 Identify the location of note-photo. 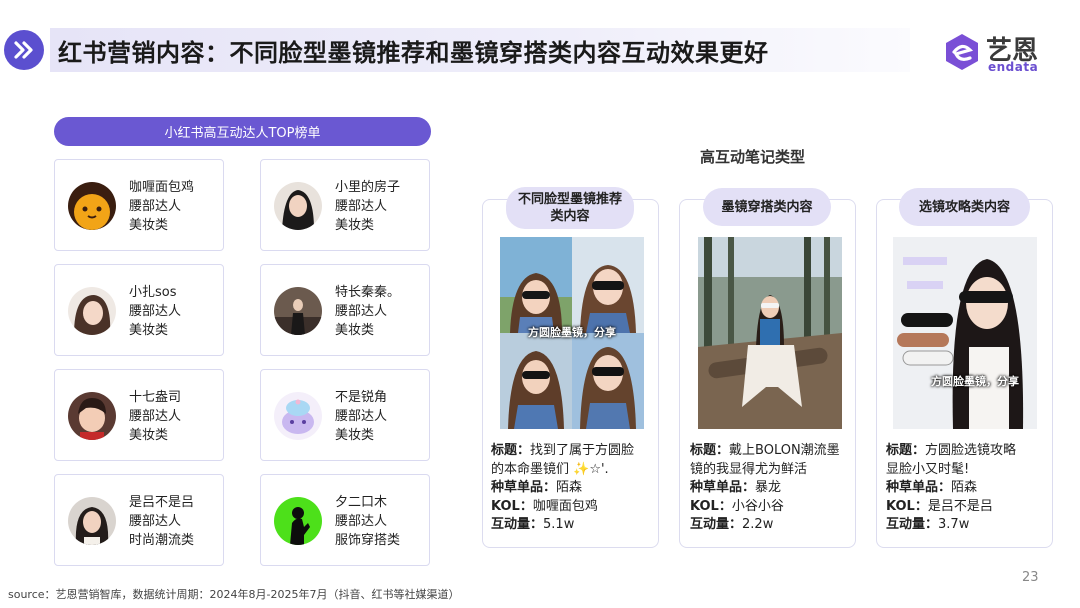
(770, 333).